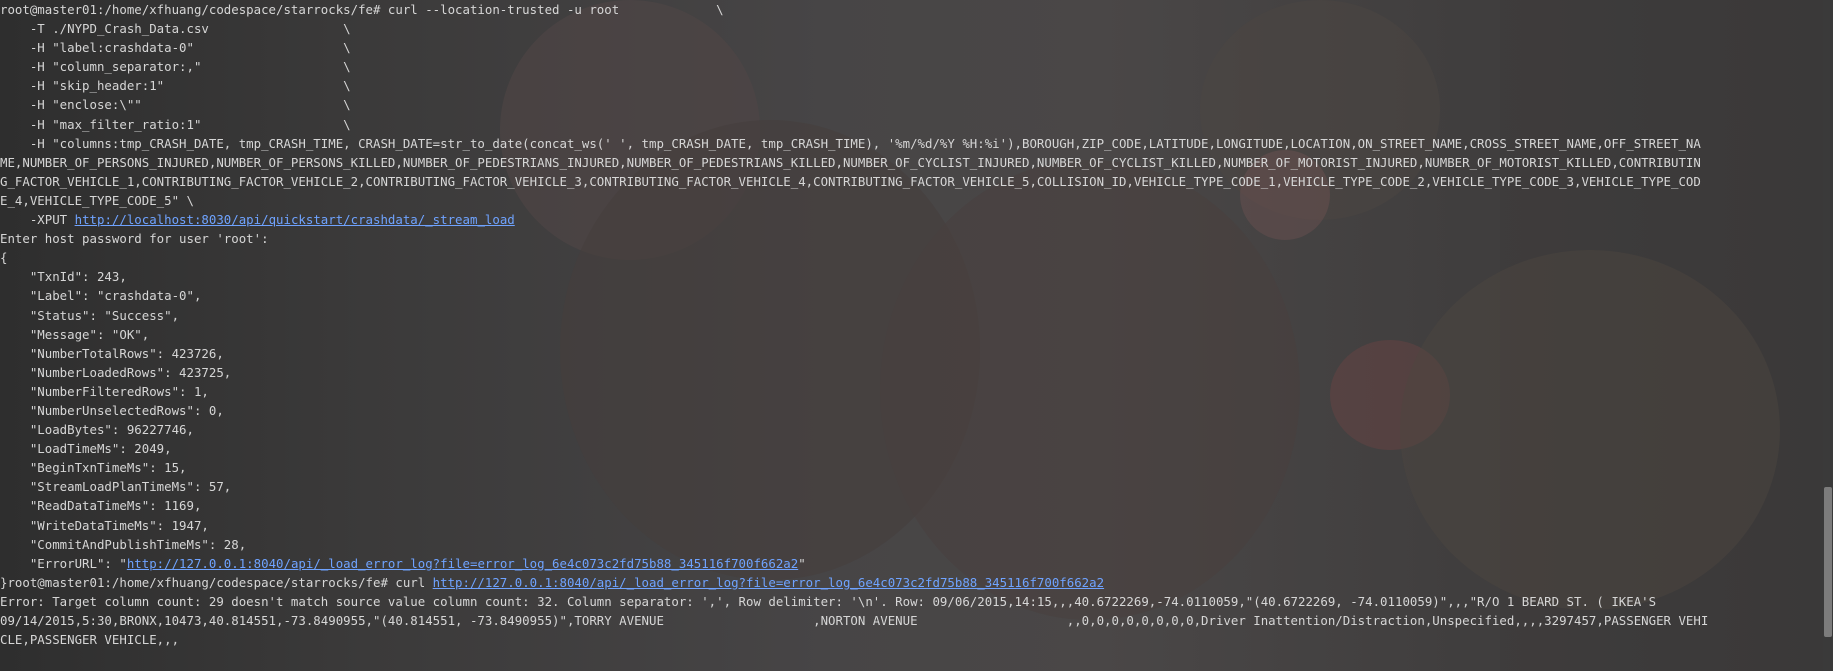  Describe the element at coordinates (916, 66) in the screenshot. I see `terminal-line: -H "column_separator:," \` at that location.